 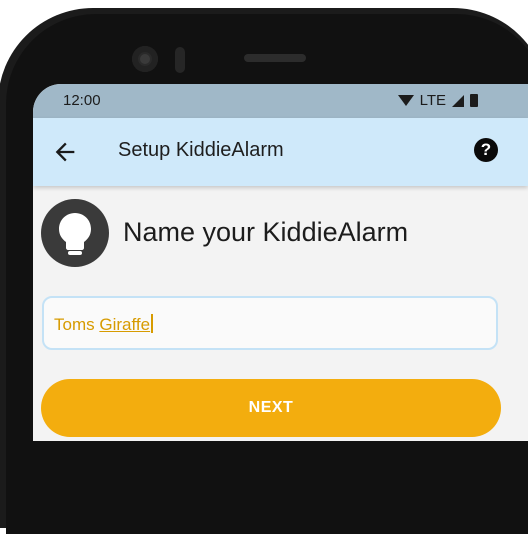 I want to click on lightbulb-icon, so click(x=75, y=234).